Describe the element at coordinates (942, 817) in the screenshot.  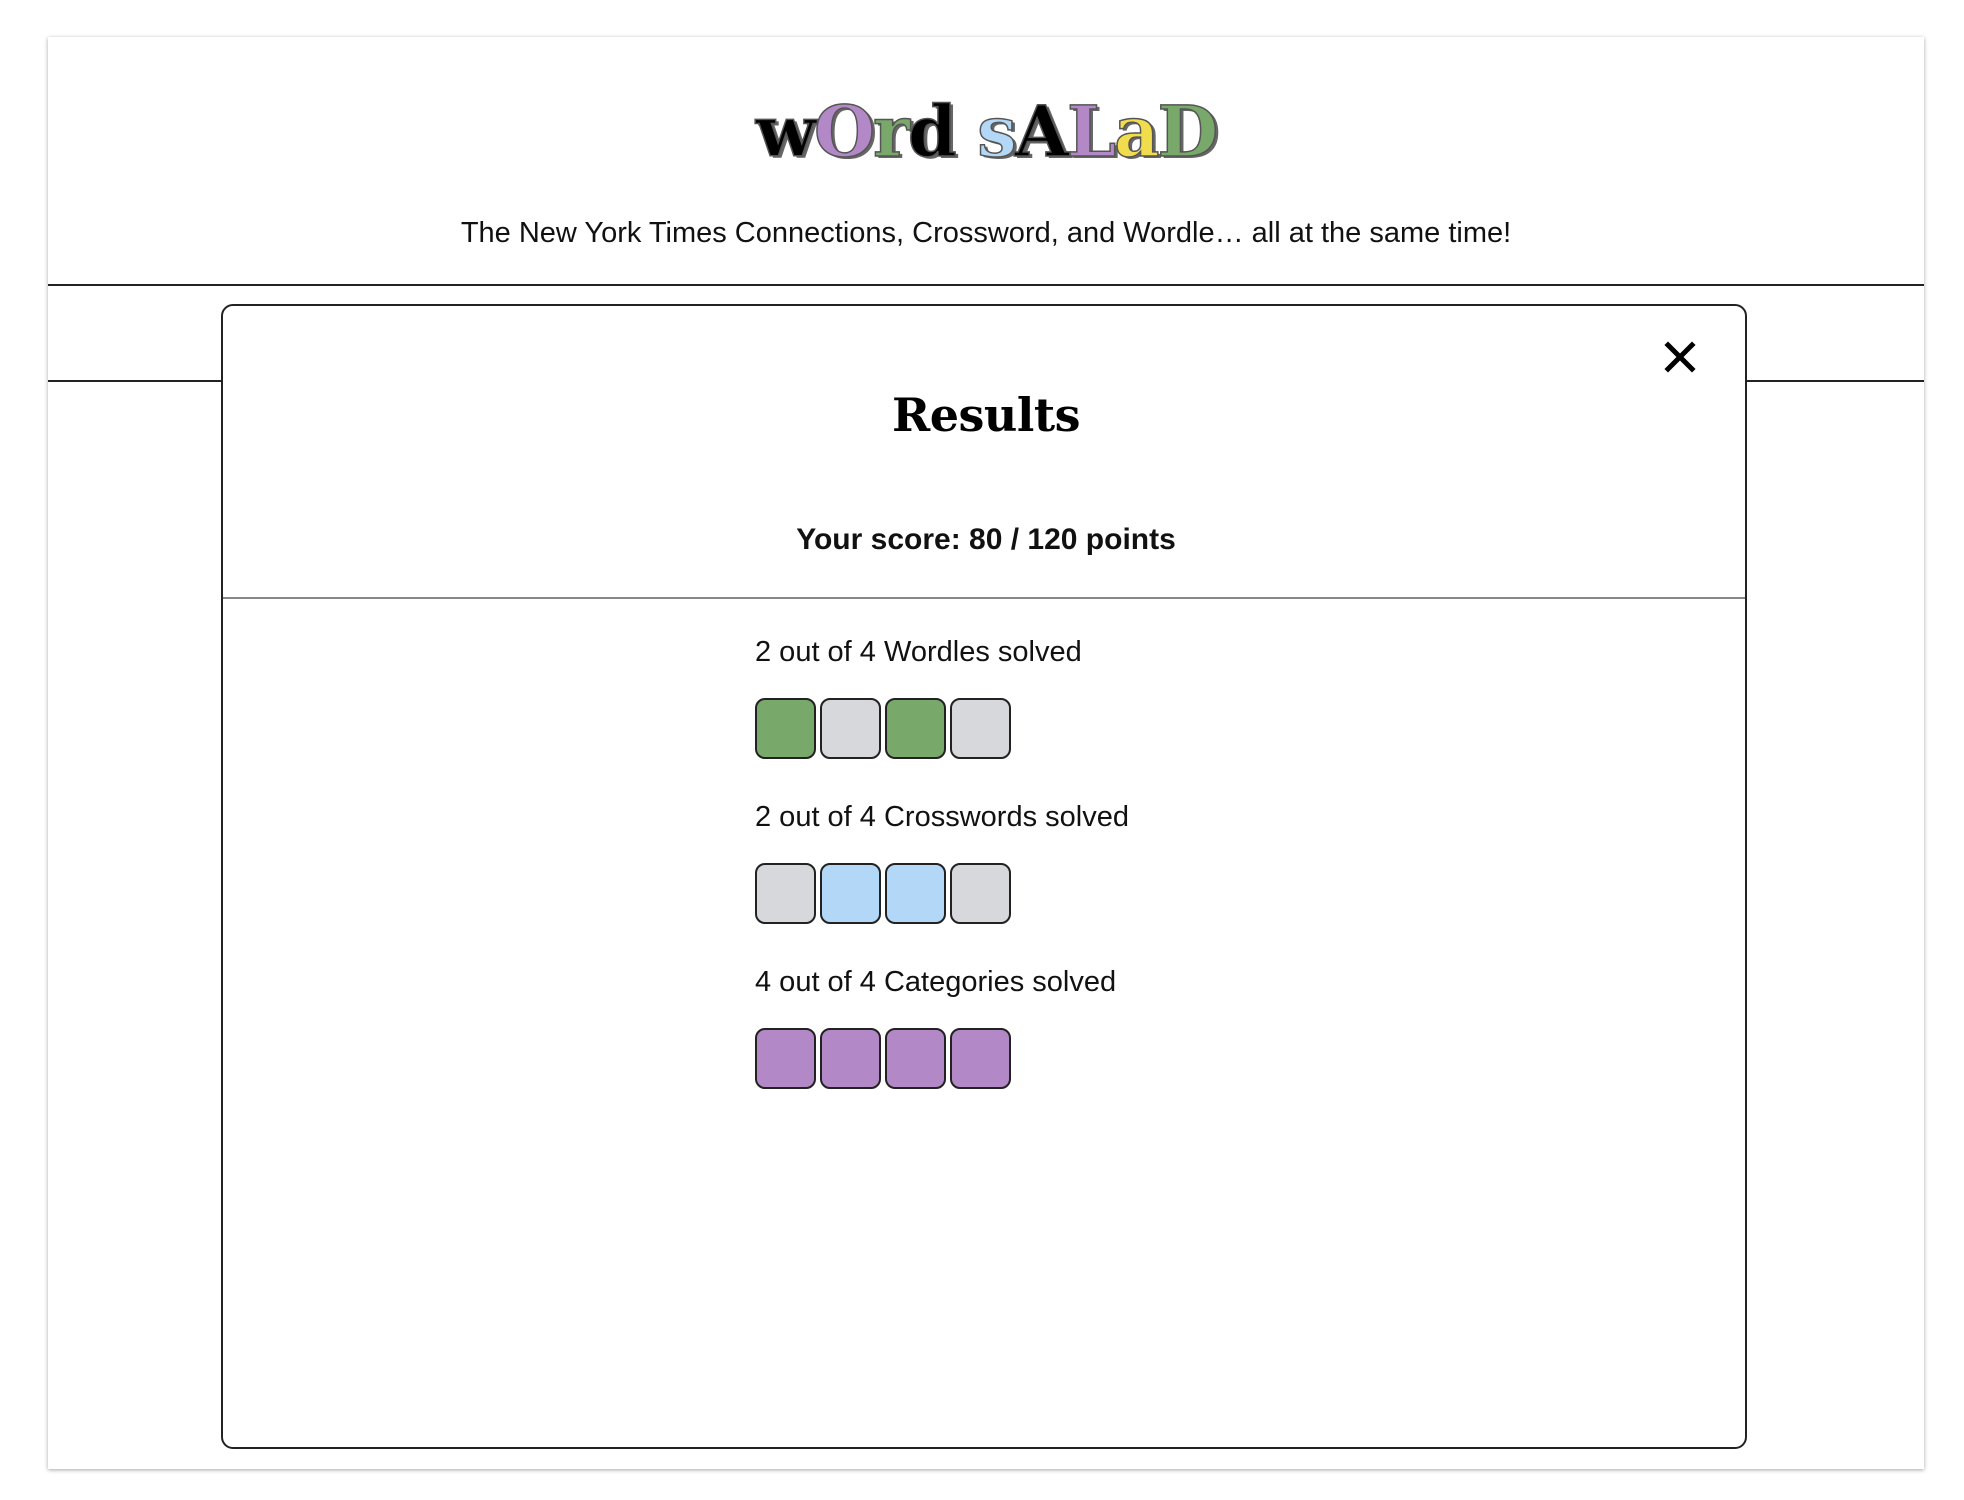
I see `crosswords-result-label: 2 out of 4 Crosswords solved` at that location.